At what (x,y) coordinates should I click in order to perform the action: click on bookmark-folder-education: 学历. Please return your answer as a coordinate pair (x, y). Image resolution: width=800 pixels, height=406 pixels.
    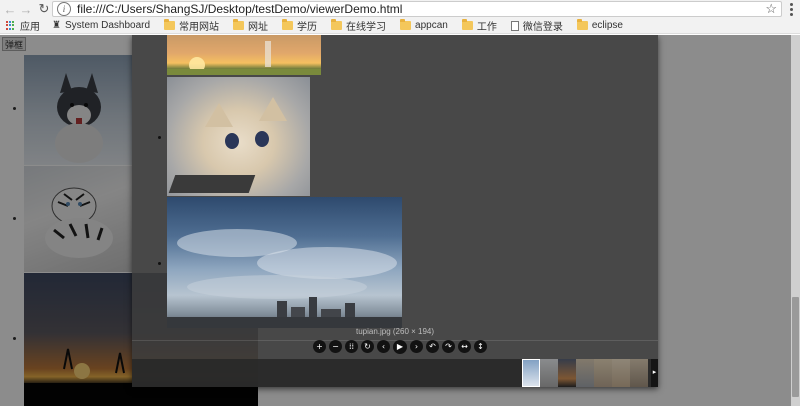
    Looking at the image, I should click on (299, 26).